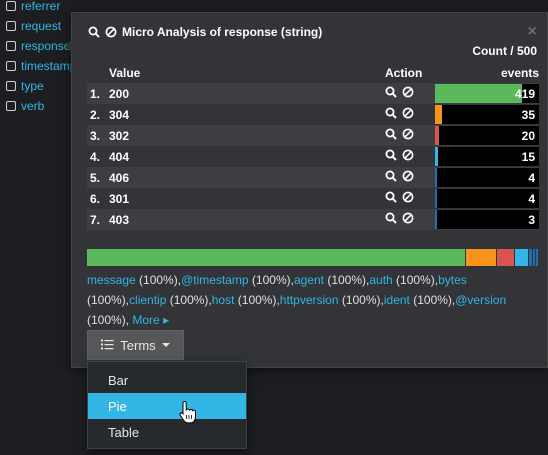 Image resolution: width=548 pixels, height=455 pixels. I want to click on table-row: 4. 404 15, so click(313, 156).